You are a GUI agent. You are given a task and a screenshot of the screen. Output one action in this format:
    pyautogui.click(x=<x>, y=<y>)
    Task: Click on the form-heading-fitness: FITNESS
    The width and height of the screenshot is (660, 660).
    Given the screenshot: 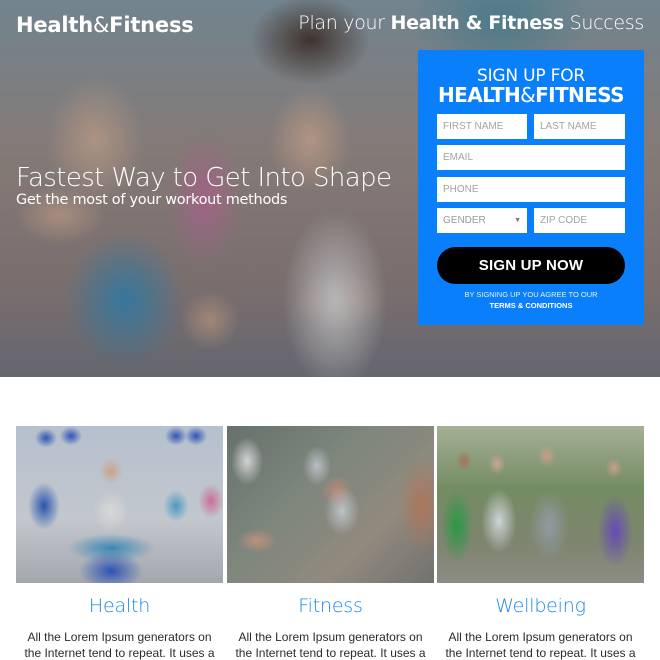 What is the action you would take?
    pyautogui.click(x=579, y=95)
    